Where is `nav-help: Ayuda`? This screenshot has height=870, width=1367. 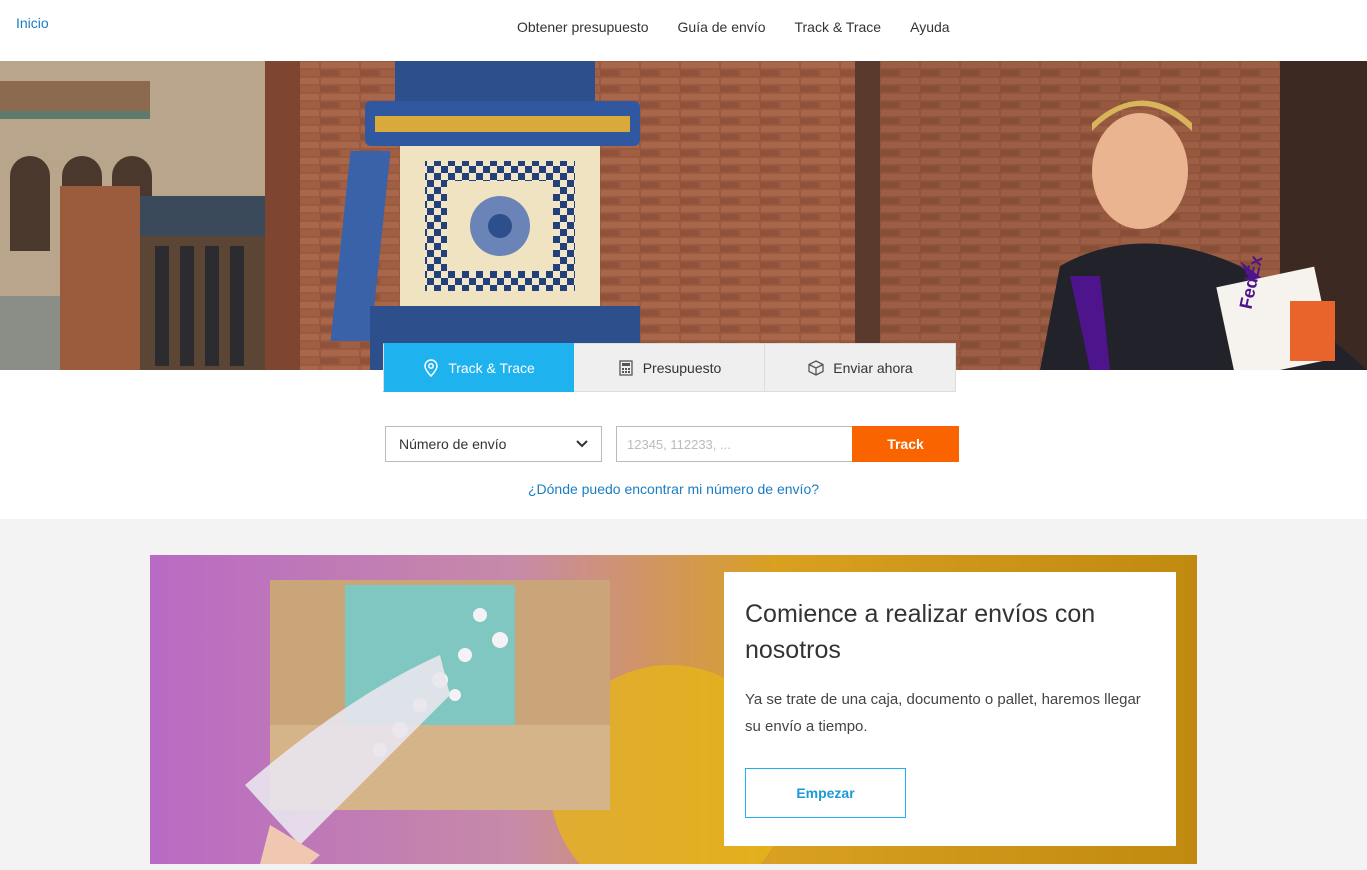 nav-help: Ayuda is located at coordinates (929, 27).